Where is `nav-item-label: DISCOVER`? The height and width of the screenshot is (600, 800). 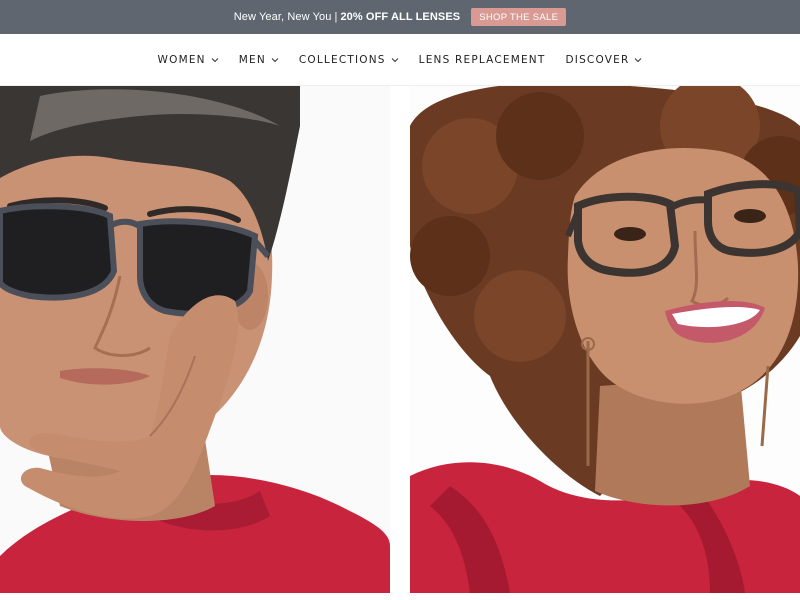
nav-item-label: DISCOVER is located at coordinates (597, 59).